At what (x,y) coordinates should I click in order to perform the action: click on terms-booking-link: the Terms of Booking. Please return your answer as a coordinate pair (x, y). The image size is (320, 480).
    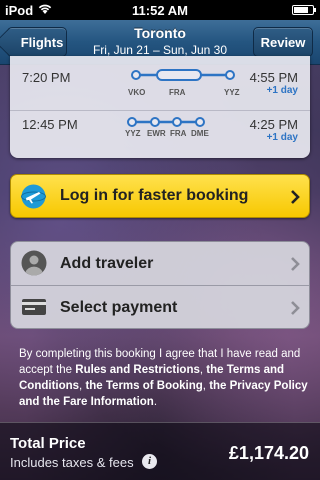
    Looking at the image, I should click on (143, 386).